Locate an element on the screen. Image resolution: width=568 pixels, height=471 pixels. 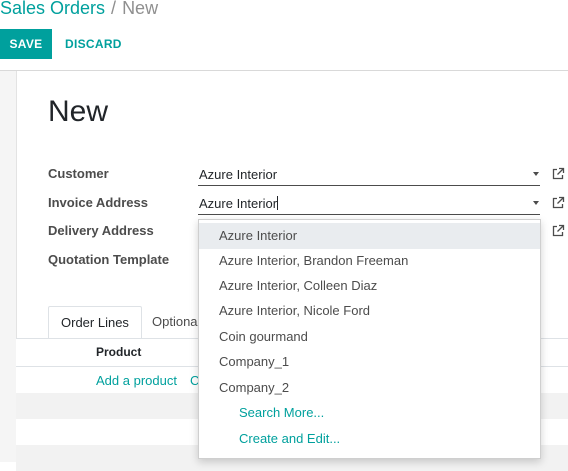
dropdown-item: Azure Interior, Brandon Freeman is located at coordinates (369, 261).